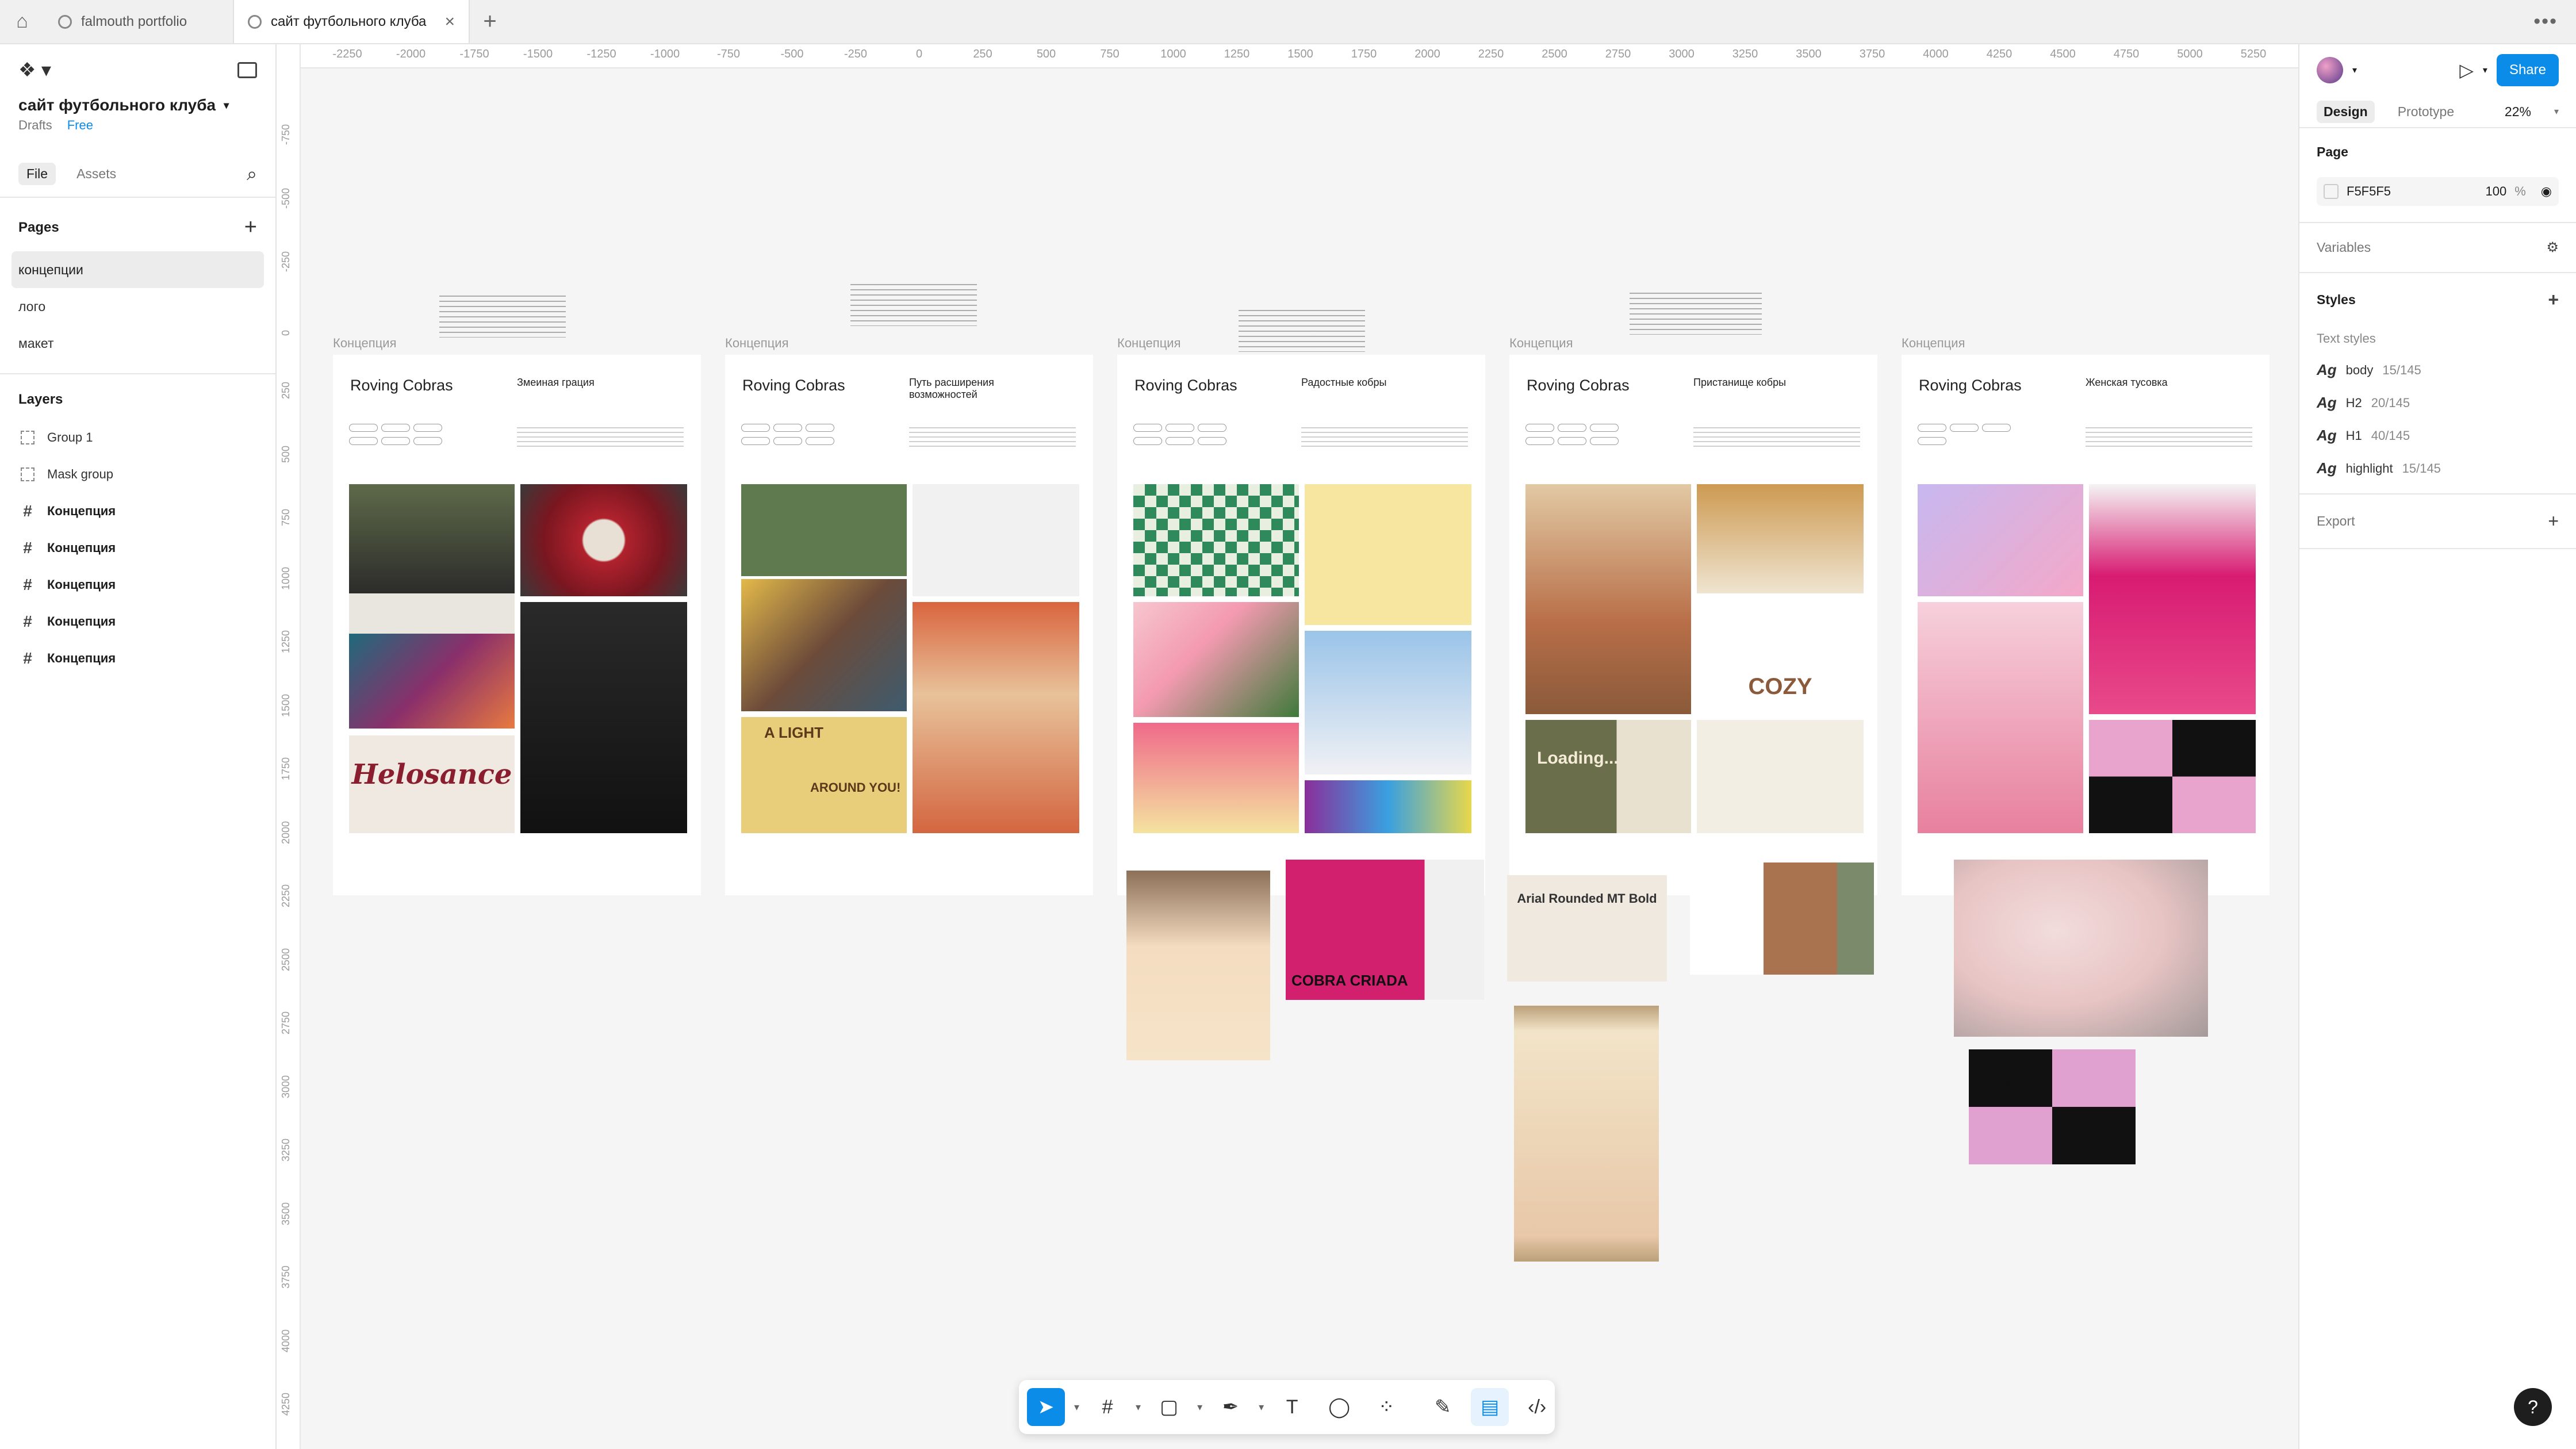 The width and height of the screenshot is (2576, 1449). Describe the element at coordinates (1537, 1407) in the screenshot. I see `dev-mode-icon: ‹/›` at that location.